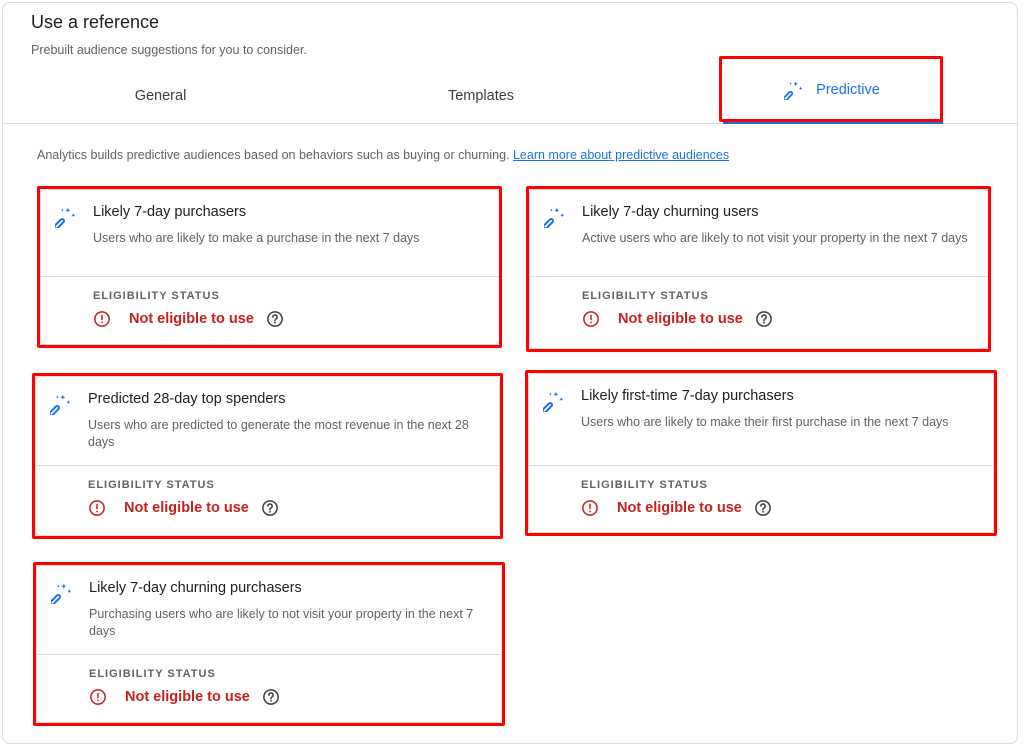  Describe the element at coordinates (621, 155) in the screenshot. I see `learn-more-link: Learn more about predictive audiences` at that location.